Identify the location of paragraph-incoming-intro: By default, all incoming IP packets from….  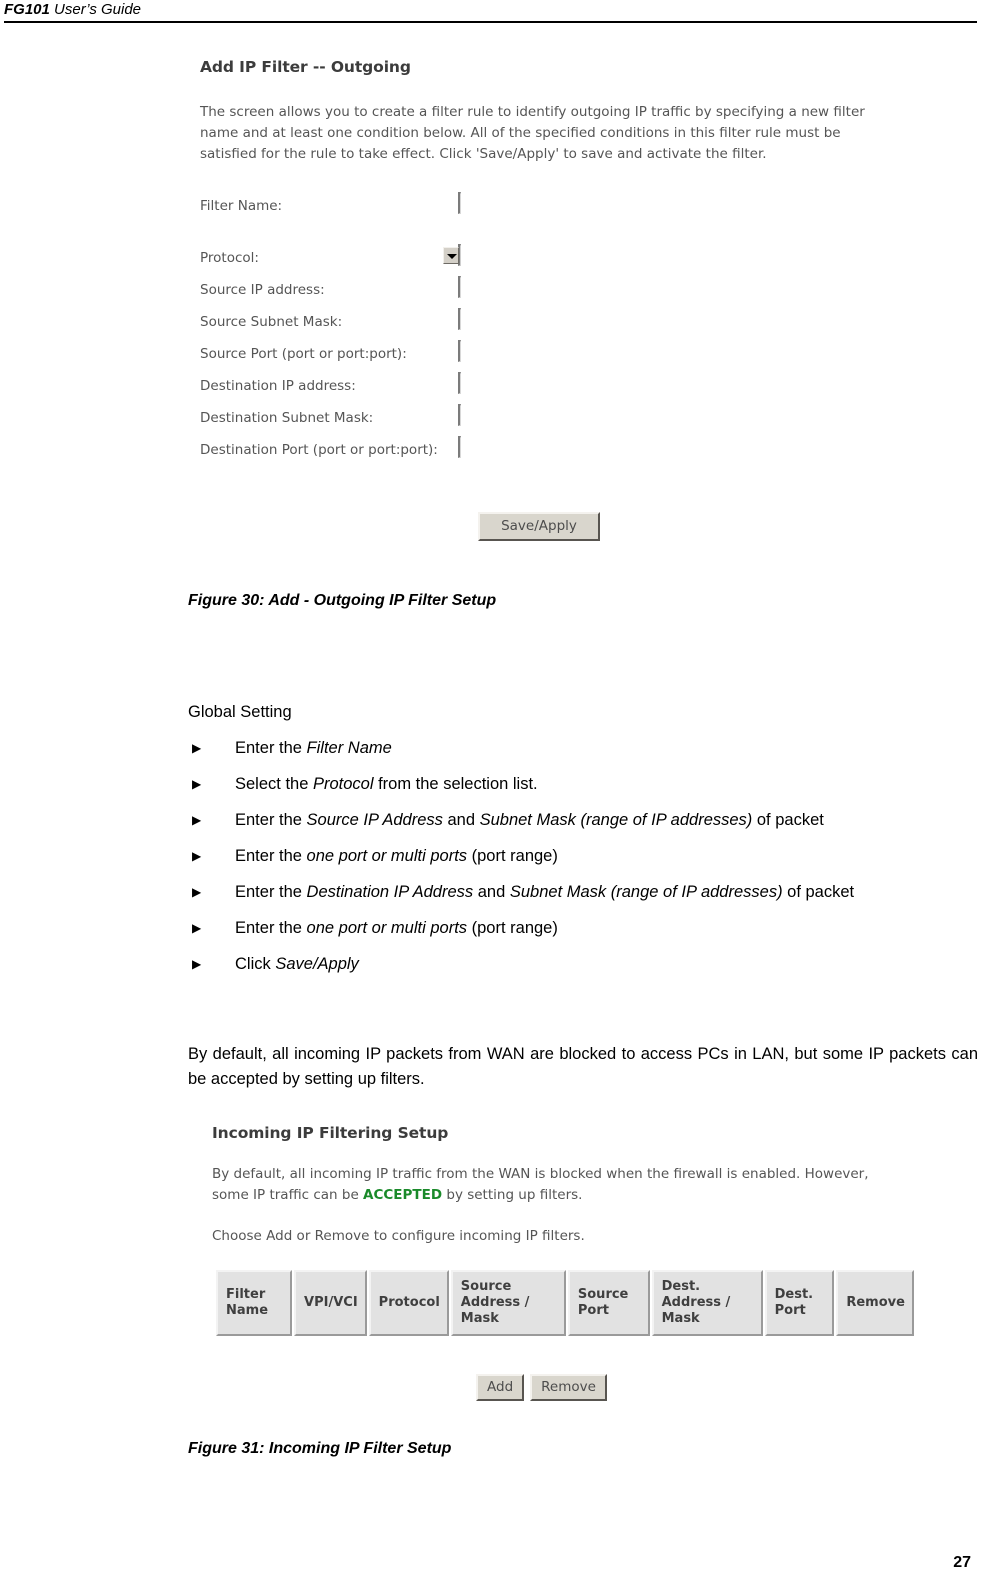
(583, 1066).